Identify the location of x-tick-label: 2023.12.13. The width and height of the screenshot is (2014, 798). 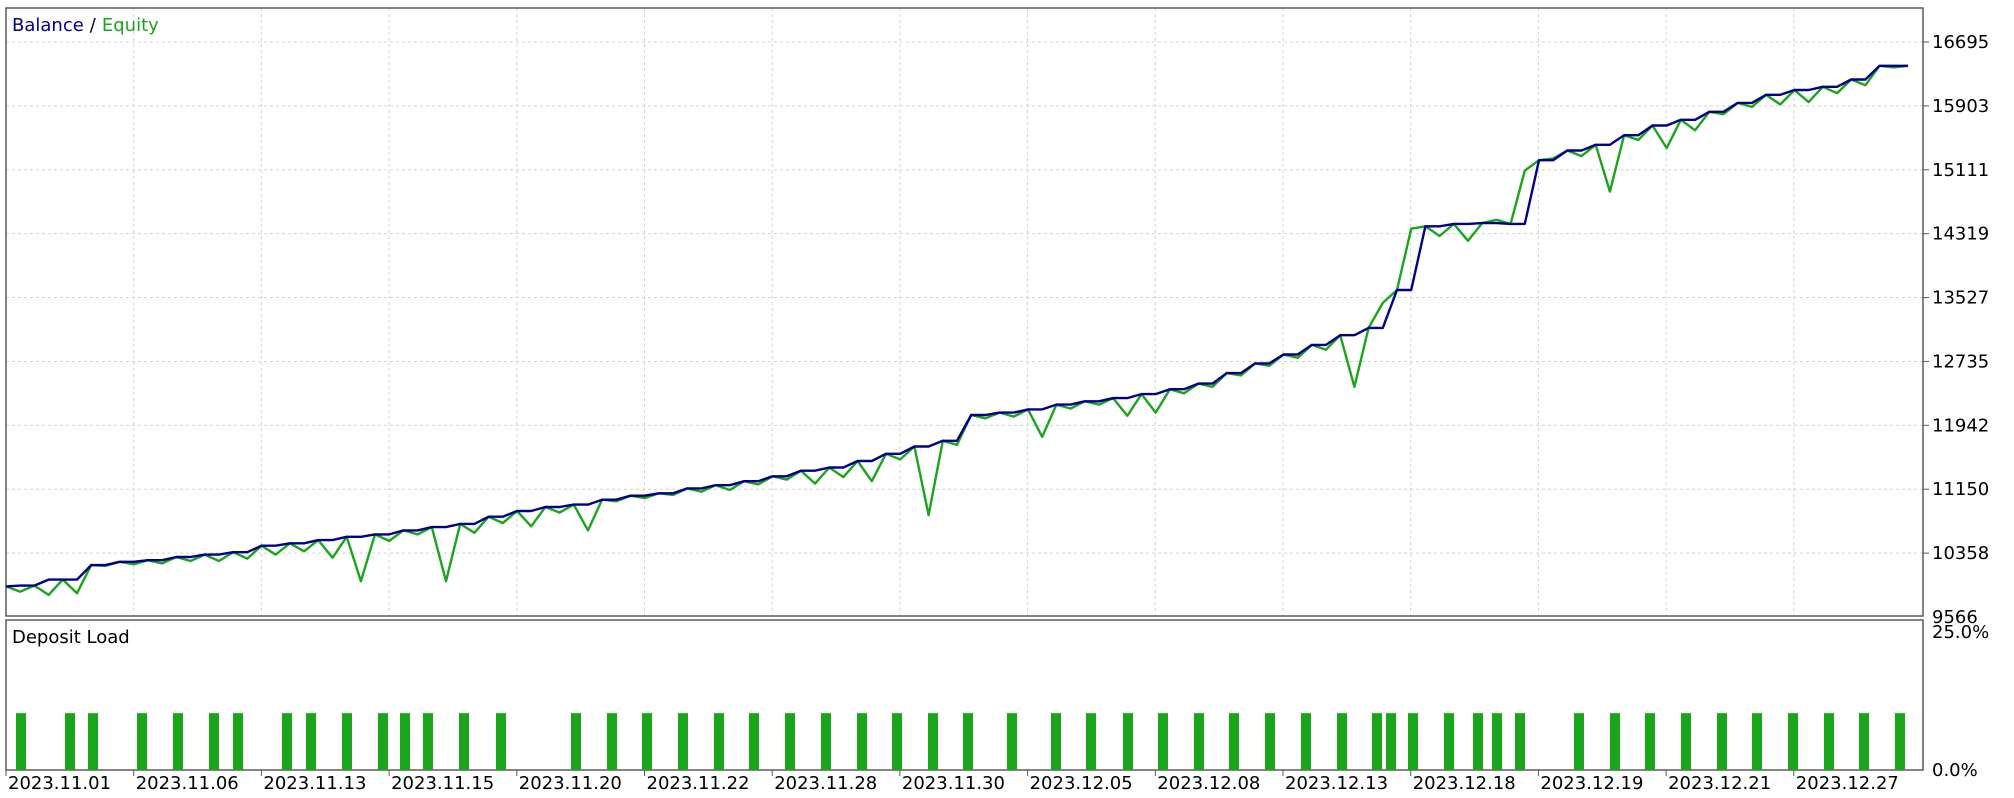
(1336, 783).